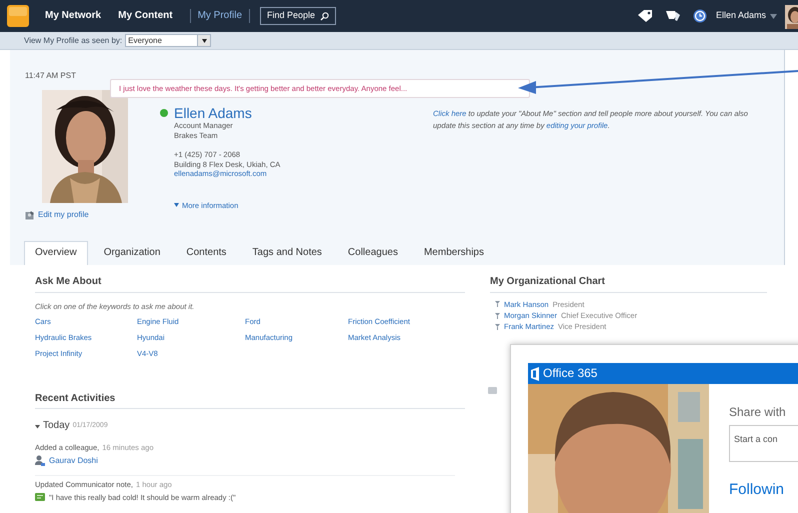  Describe the element at coordinates (73, 41) in the screenshot. I see `view-as-label: View My Profile as seen by:` at that location.